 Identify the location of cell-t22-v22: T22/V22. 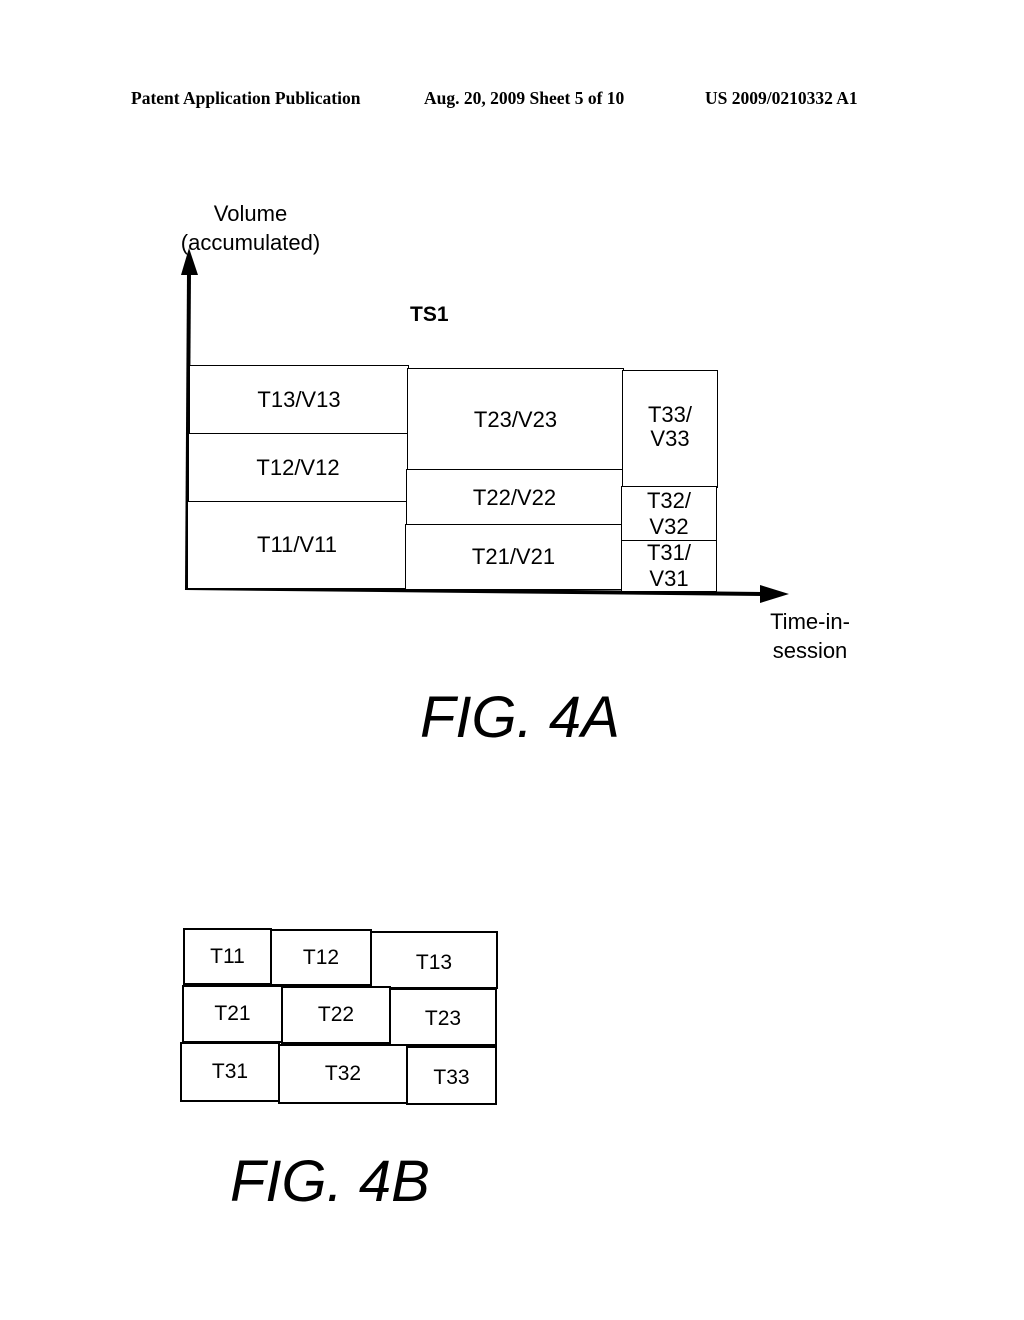
(514, 497).